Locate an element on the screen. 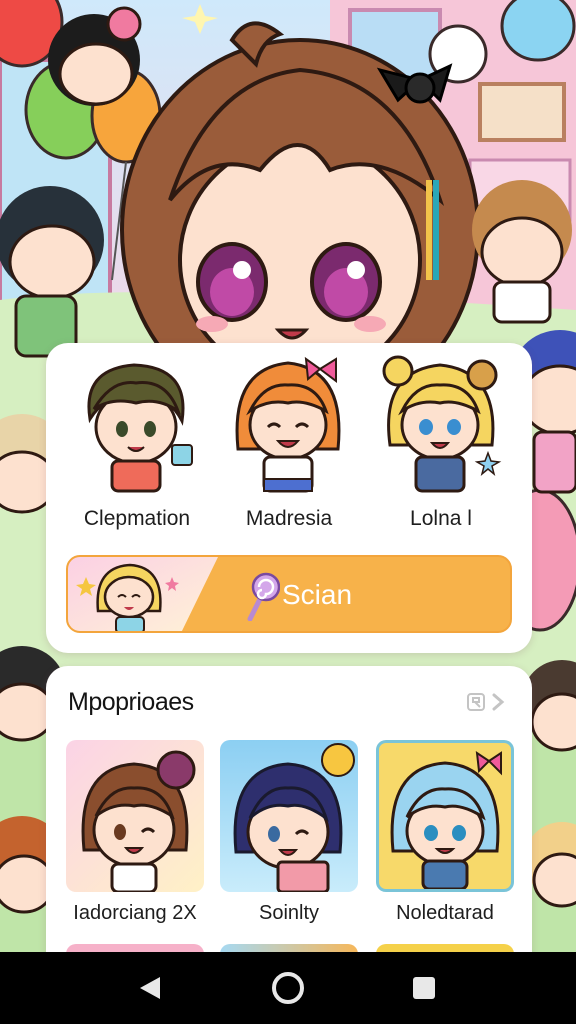 This screenshot has height=1024, width=576. character-card-2: Madresia is located at coordinates (289, 443).